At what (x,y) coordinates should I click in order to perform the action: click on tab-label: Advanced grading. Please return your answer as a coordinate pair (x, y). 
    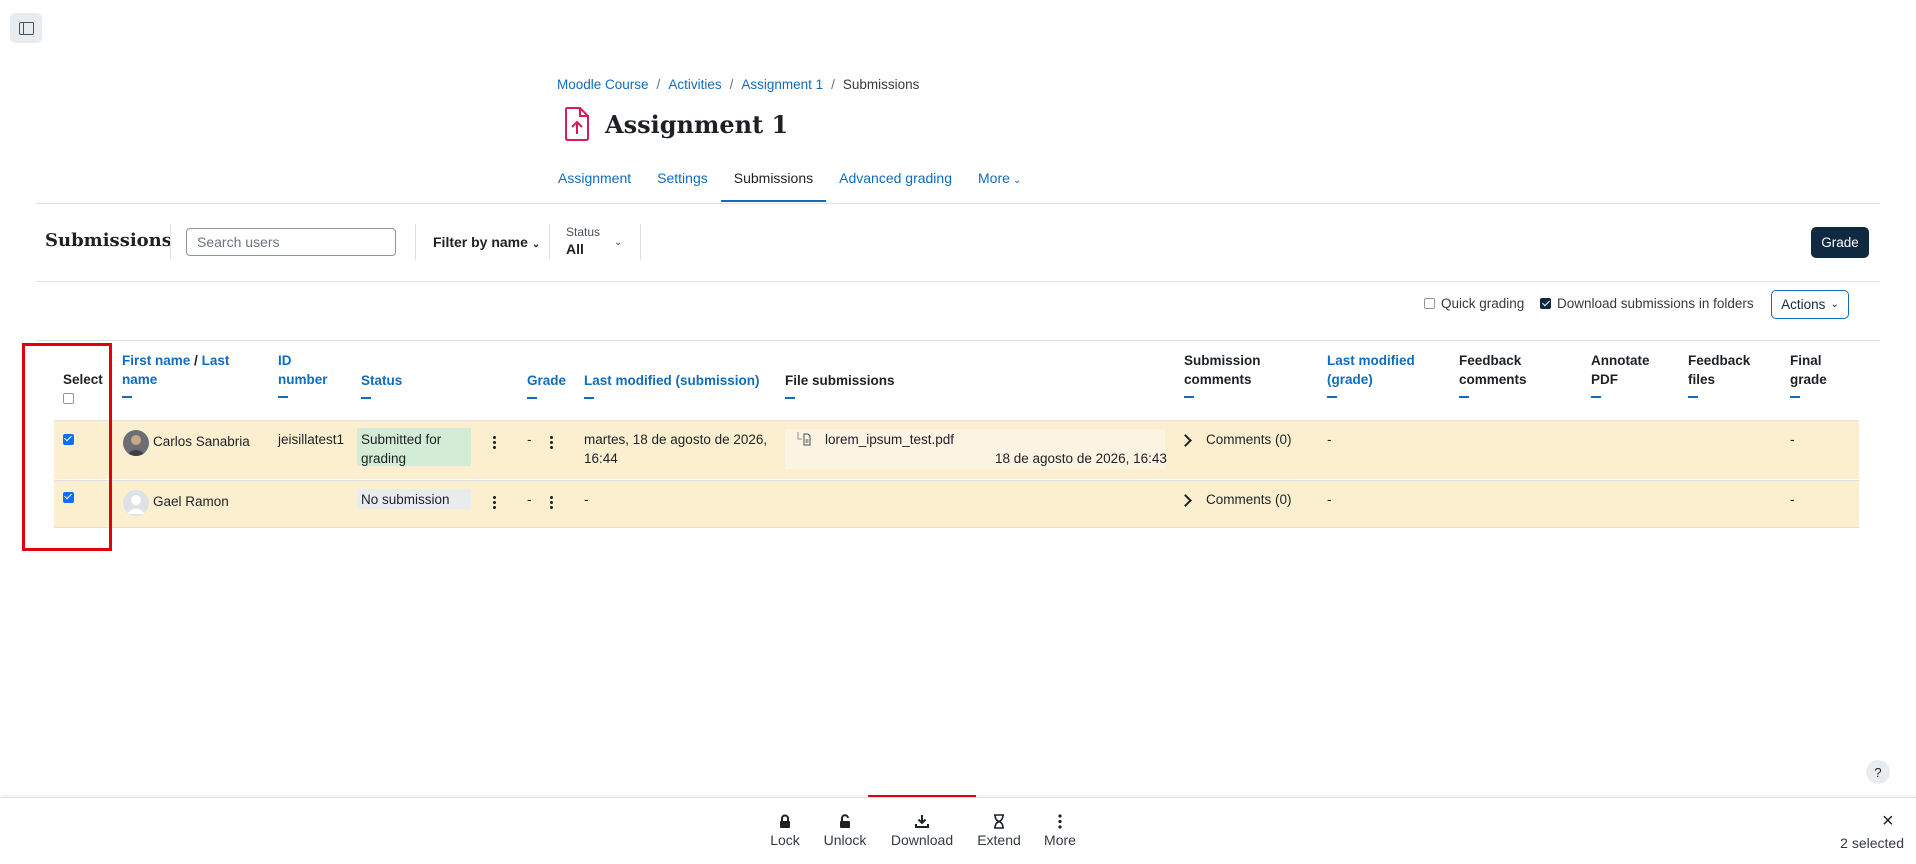
    Looking at the image, I should click on (895, 178).